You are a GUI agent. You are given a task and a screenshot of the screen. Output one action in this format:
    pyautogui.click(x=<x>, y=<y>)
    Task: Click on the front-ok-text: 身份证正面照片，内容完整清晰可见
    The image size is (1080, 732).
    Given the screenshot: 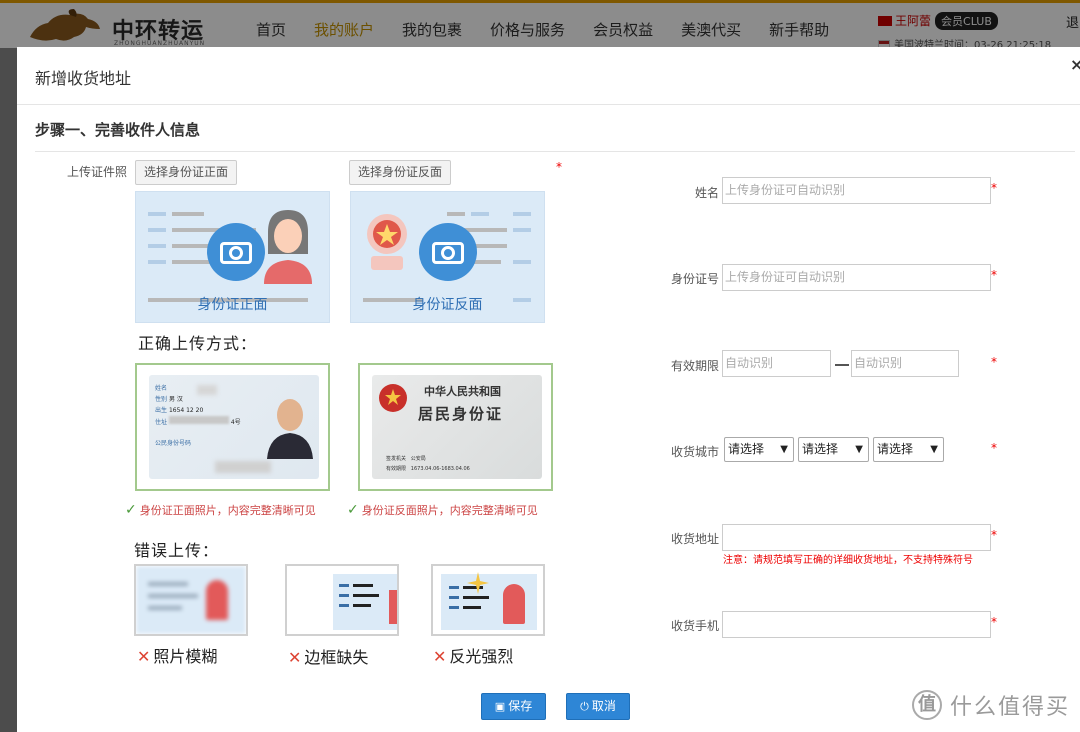 What is the action you would take?
    pyautogui.click(x=227, y=510)
    